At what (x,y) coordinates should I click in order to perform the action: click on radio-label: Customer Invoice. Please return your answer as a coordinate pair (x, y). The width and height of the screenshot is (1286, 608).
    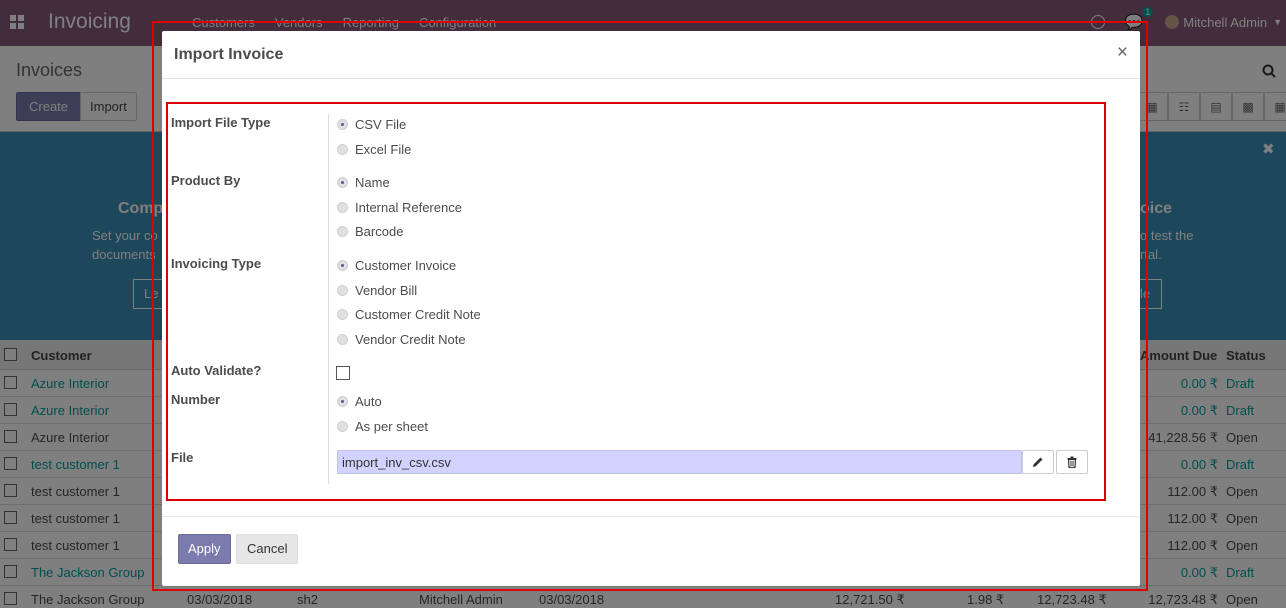
    Looking at the image, I should click on (406, 265).